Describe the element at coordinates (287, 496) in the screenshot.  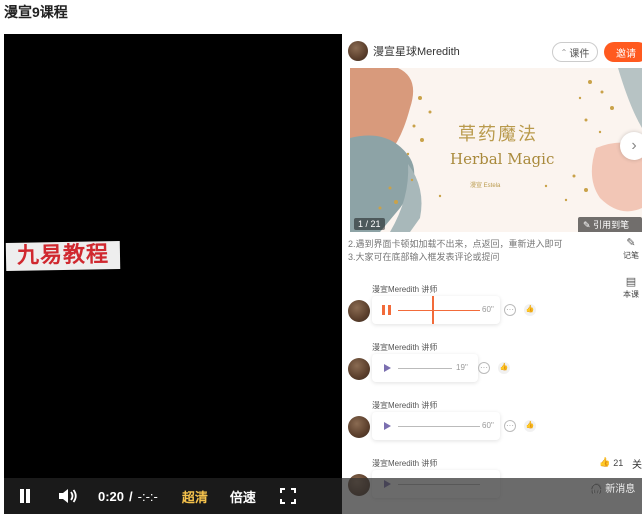
I see `fullscreen-icon` at that location.